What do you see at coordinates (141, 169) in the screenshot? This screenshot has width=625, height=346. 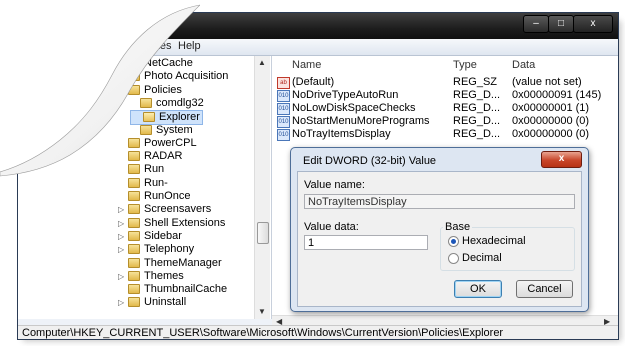 I see `tree-item: Run` at bounding box center [141, 169].